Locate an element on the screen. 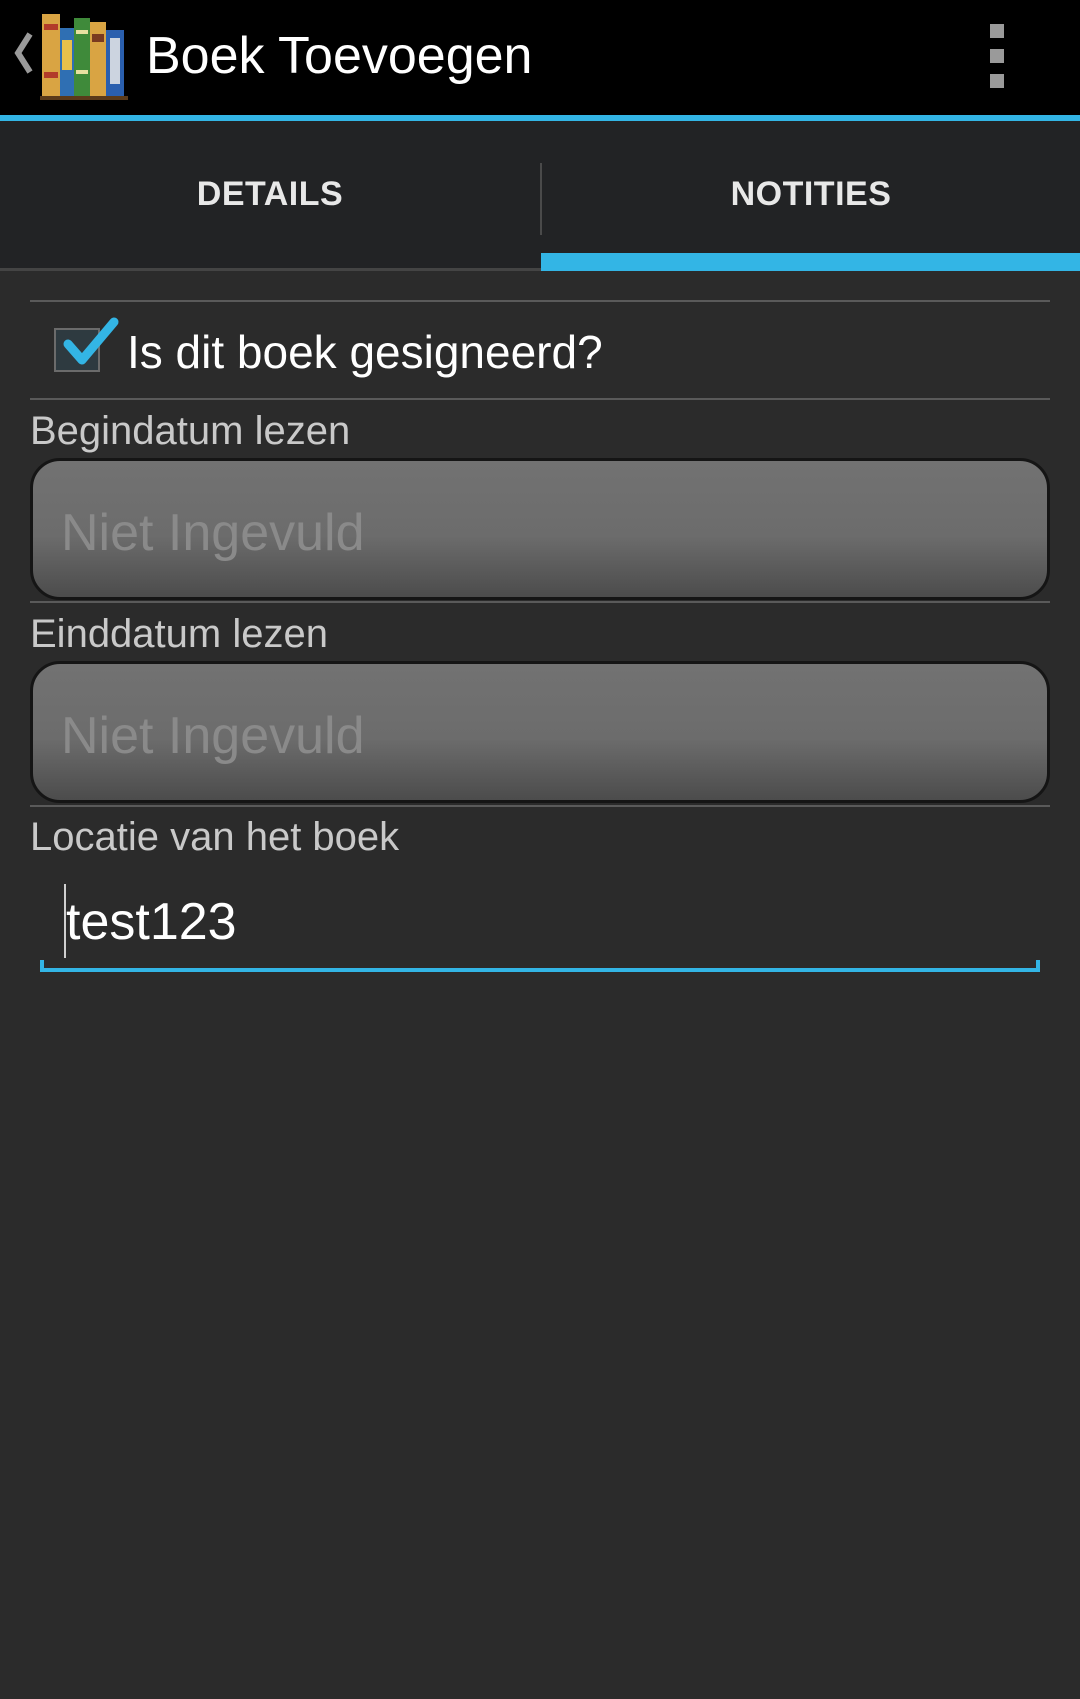  action-bar: Boek Toevoegen is located at coordinates (540, 60).